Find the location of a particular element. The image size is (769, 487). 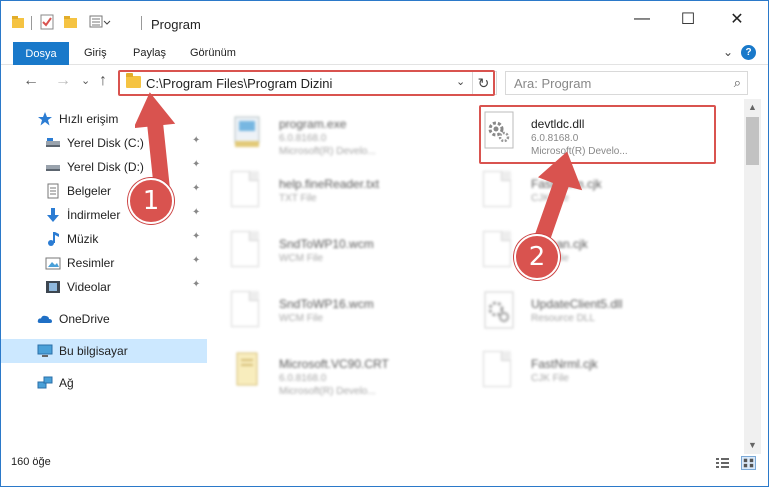

step-1-badge: 1 is located at coordinates (151, 201).